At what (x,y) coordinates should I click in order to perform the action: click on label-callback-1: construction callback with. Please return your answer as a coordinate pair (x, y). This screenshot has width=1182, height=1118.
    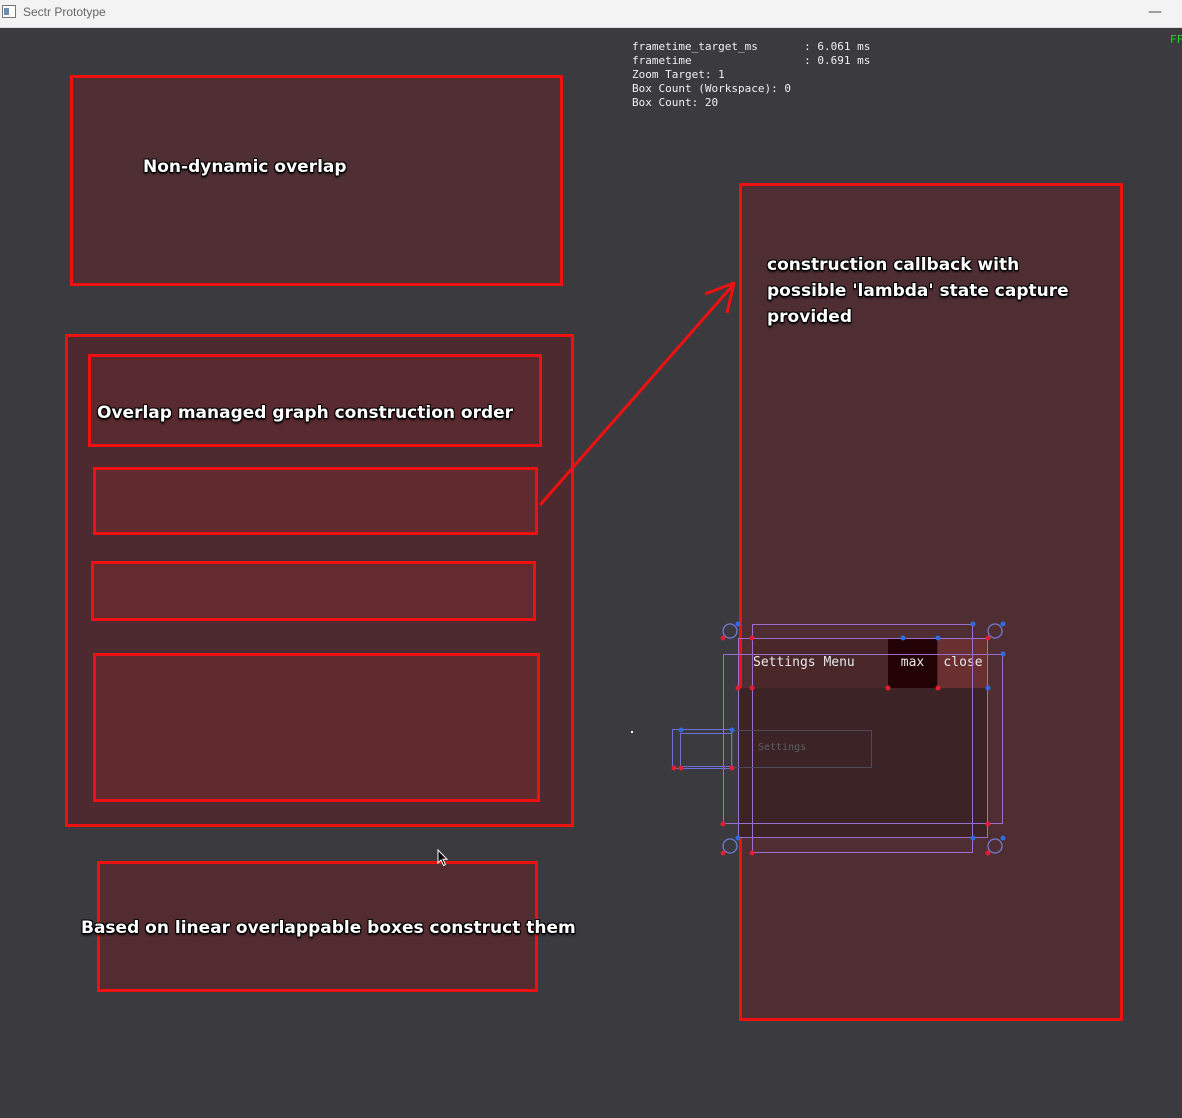
    Looking at the image, I should click on (893, 265).